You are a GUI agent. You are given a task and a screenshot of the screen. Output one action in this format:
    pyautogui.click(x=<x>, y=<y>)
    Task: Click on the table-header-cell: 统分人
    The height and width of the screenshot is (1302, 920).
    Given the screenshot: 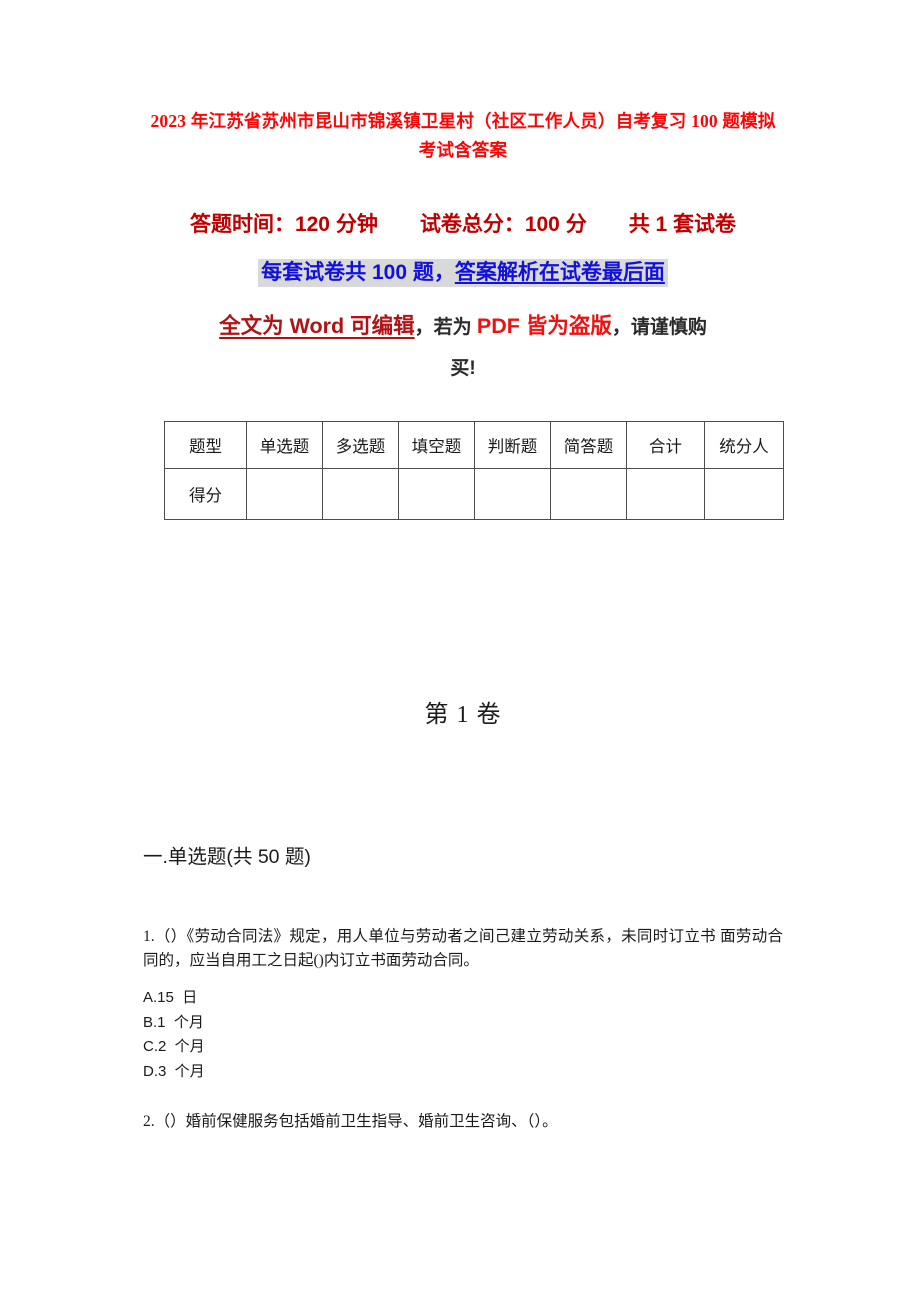 What is the action you would take?
    pyautogui.click(x=744, y=445)
    